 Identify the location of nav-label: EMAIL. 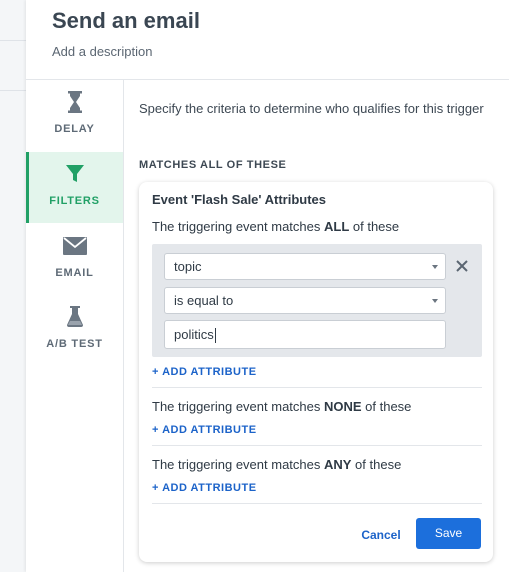
(74, 273).